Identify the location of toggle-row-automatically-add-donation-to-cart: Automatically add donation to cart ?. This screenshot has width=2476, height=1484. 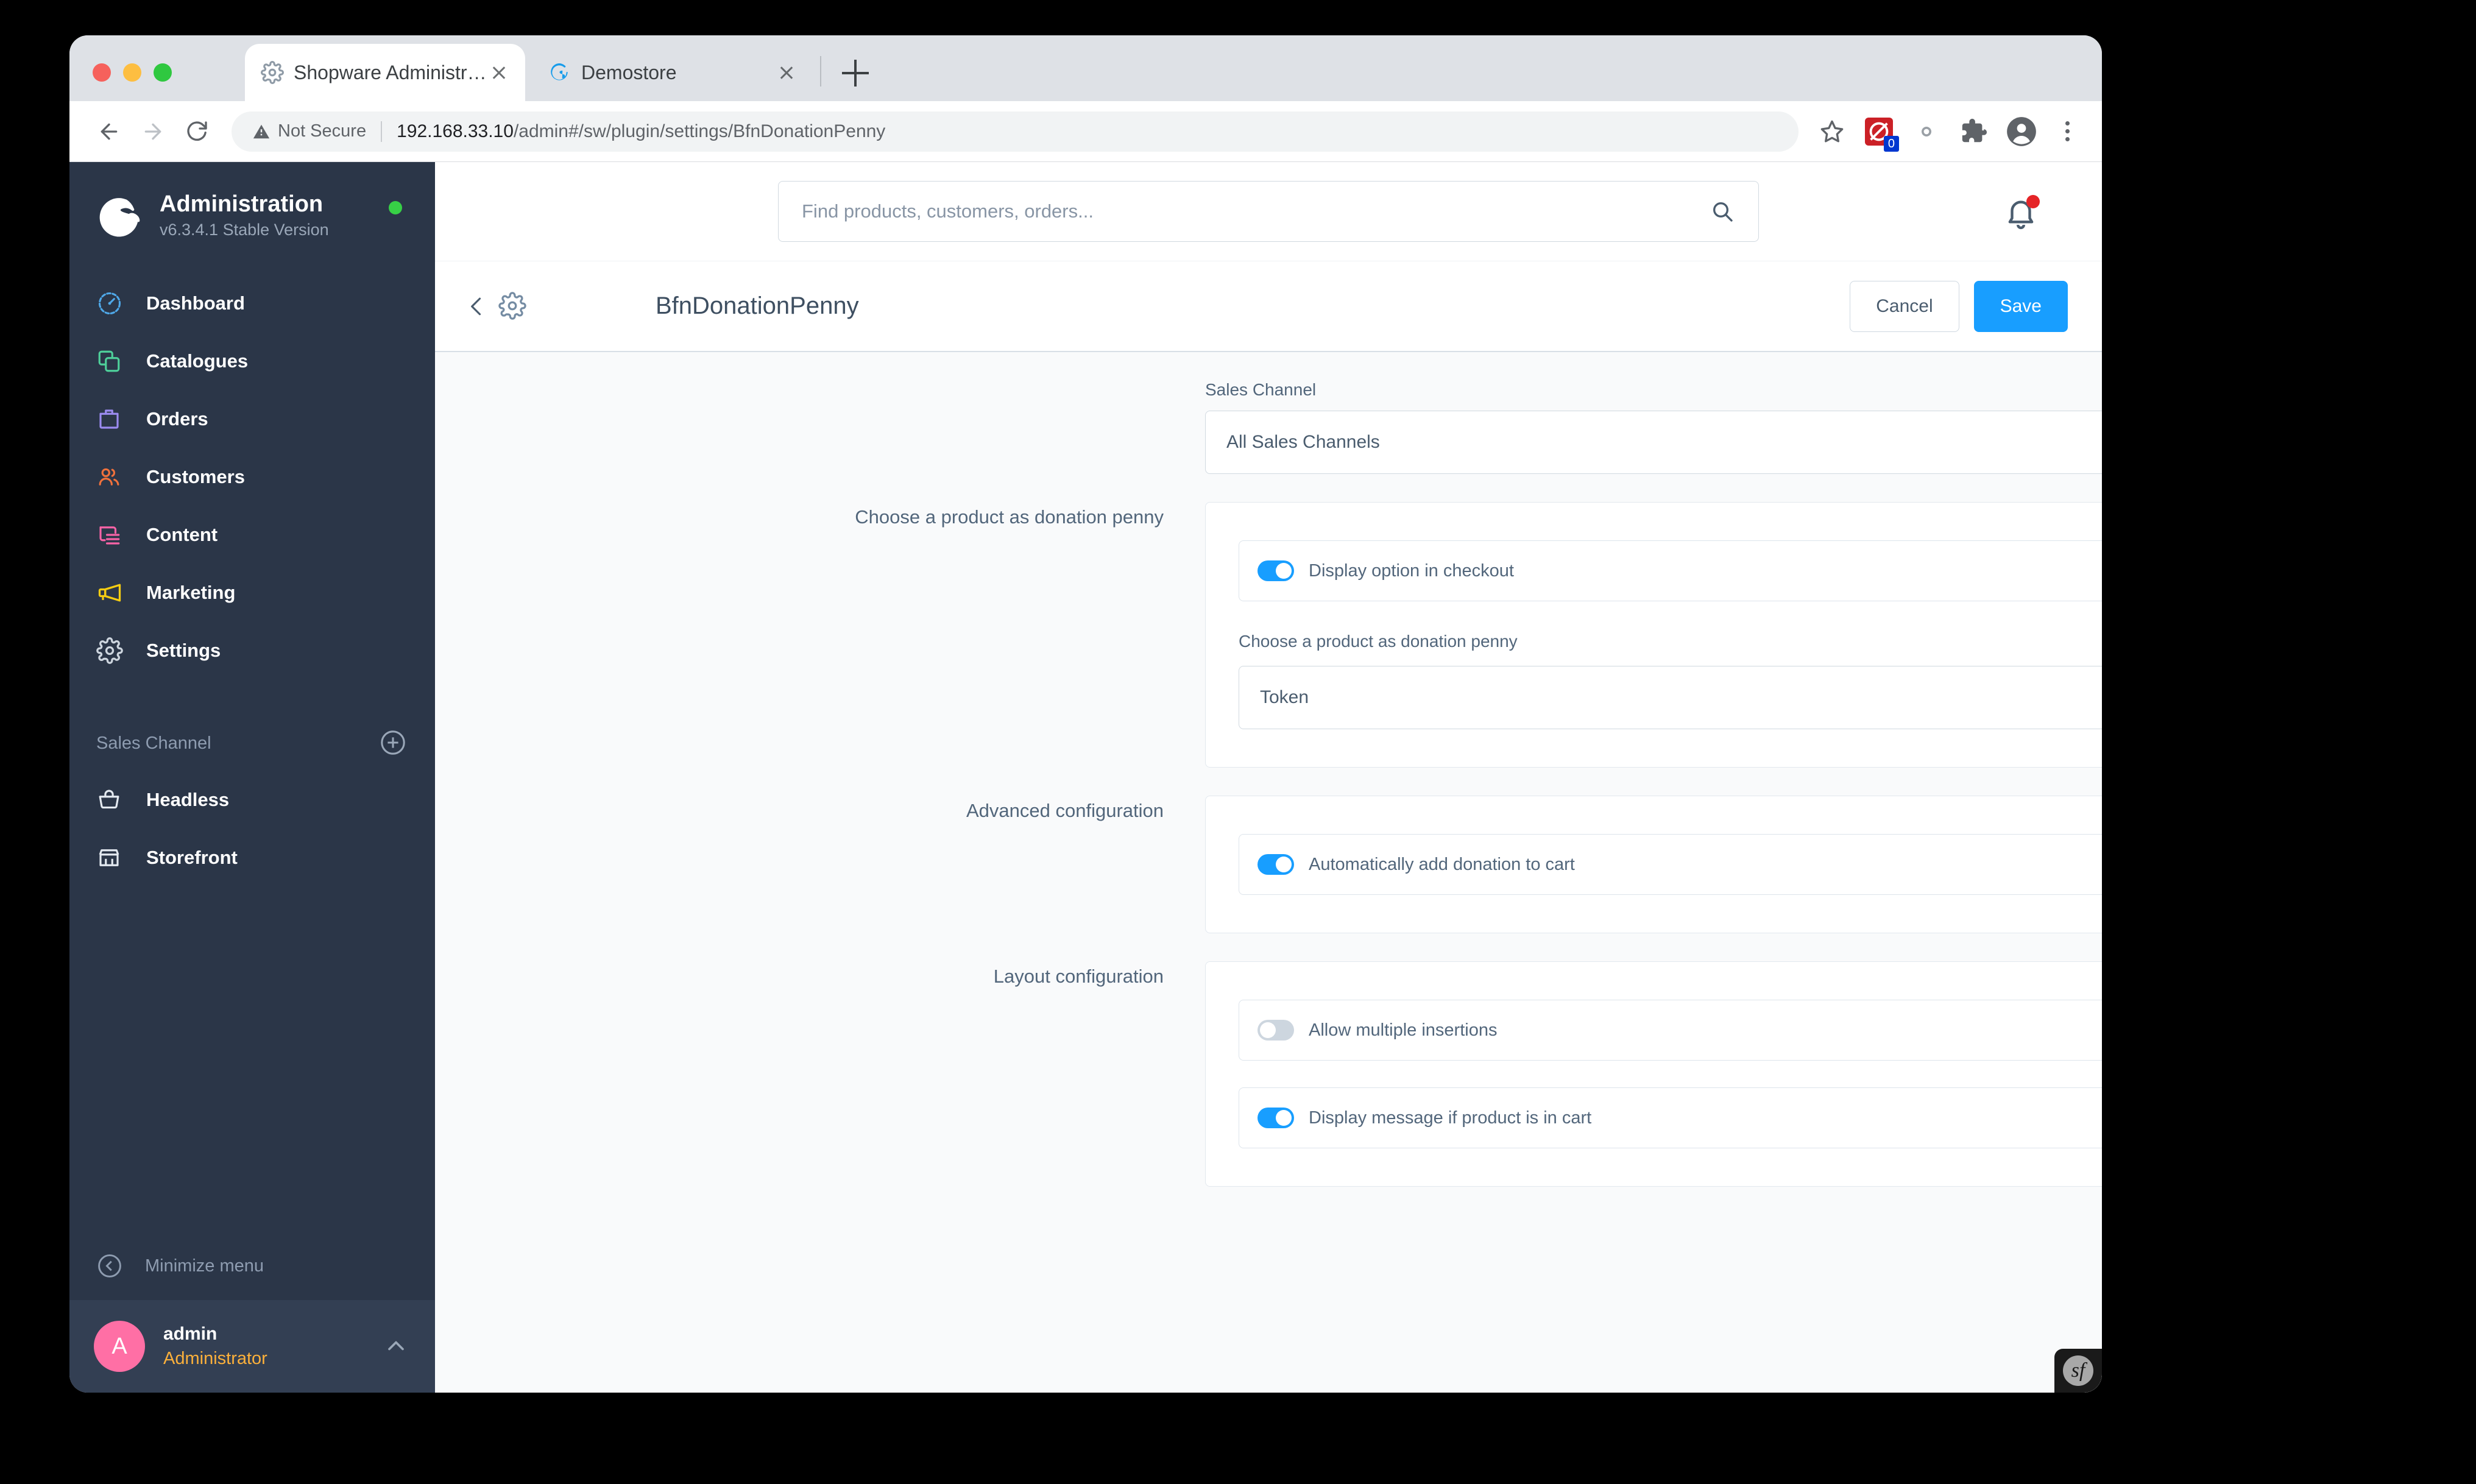
(1671, 865).